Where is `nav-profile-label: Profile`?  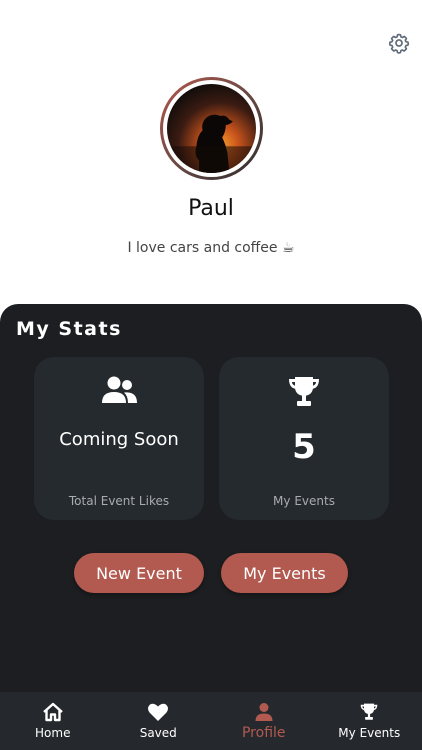 nav-profile-label: Profile is located at coordinates (263, 733).